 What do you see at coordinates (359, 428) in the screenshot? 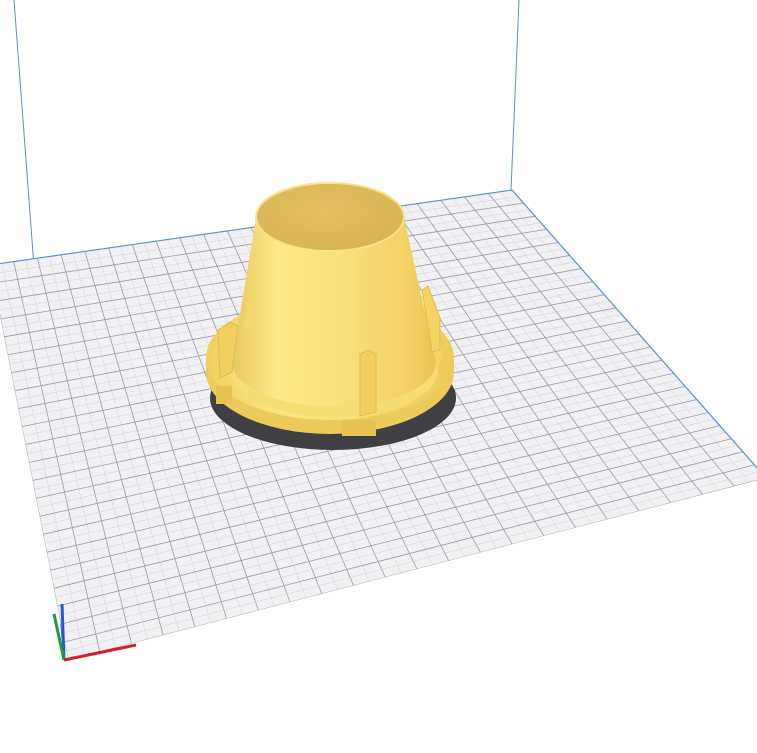
I see `model-tab-front` at bounding box center [359, 428].